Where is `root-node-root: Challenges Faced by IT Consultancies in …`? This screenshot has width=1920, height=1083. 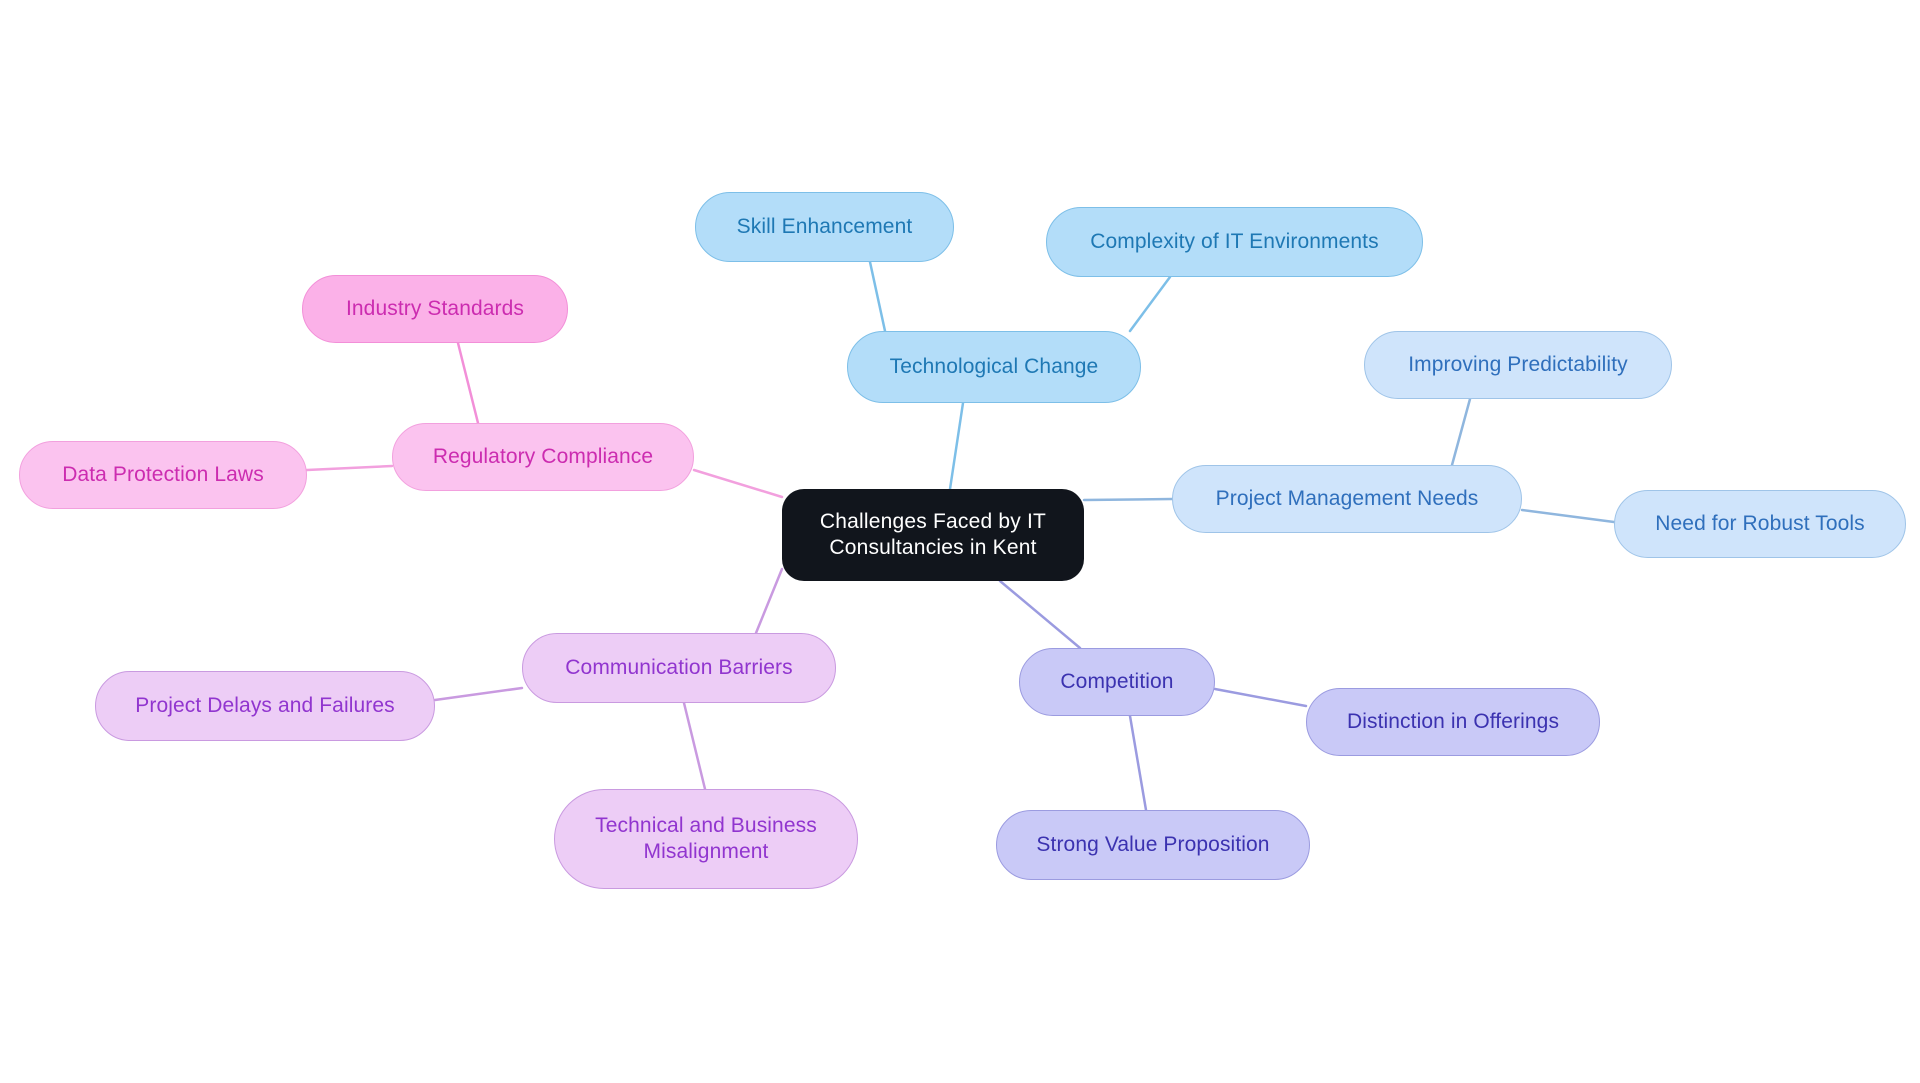 root-node-root: Challenges Faced by IT Consultancies in … is located at coordinates (933, 535).